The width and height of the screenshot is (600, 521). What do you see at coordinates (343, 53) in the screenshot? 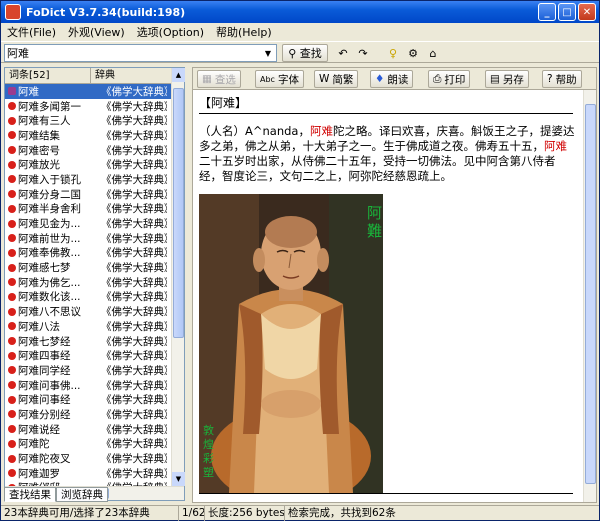
I see `back-icon: ↶` at bounding box center [343, 53].